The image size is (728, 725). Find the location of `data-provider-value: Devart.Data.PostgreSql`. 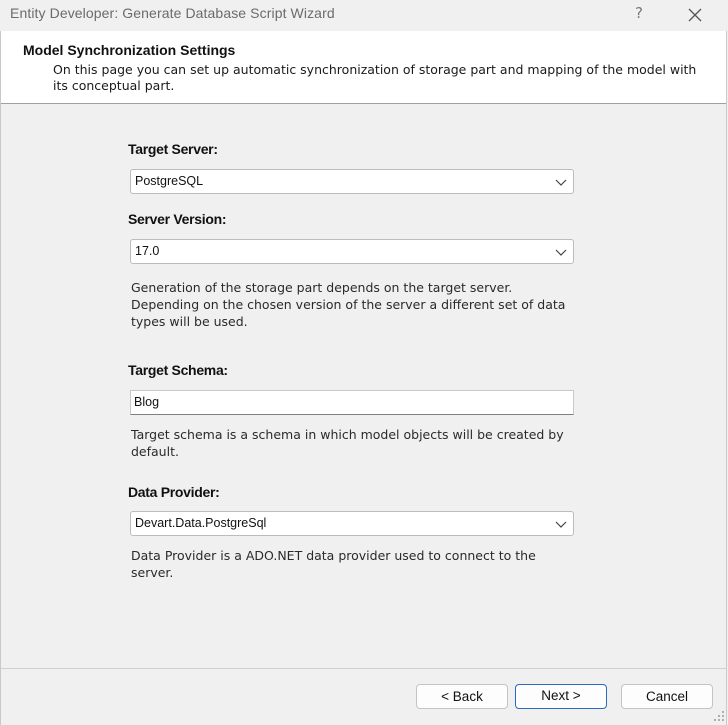

data-provider-value: Devart.Data.PostgreSql is located at coordinates (201, 523).